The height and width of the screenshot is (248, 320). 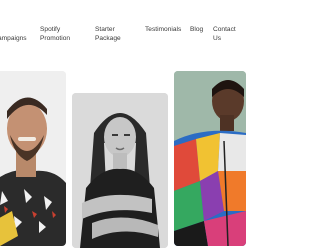 I want to click on nav-link-blog-label: Blog, so click(x=197, y=29).